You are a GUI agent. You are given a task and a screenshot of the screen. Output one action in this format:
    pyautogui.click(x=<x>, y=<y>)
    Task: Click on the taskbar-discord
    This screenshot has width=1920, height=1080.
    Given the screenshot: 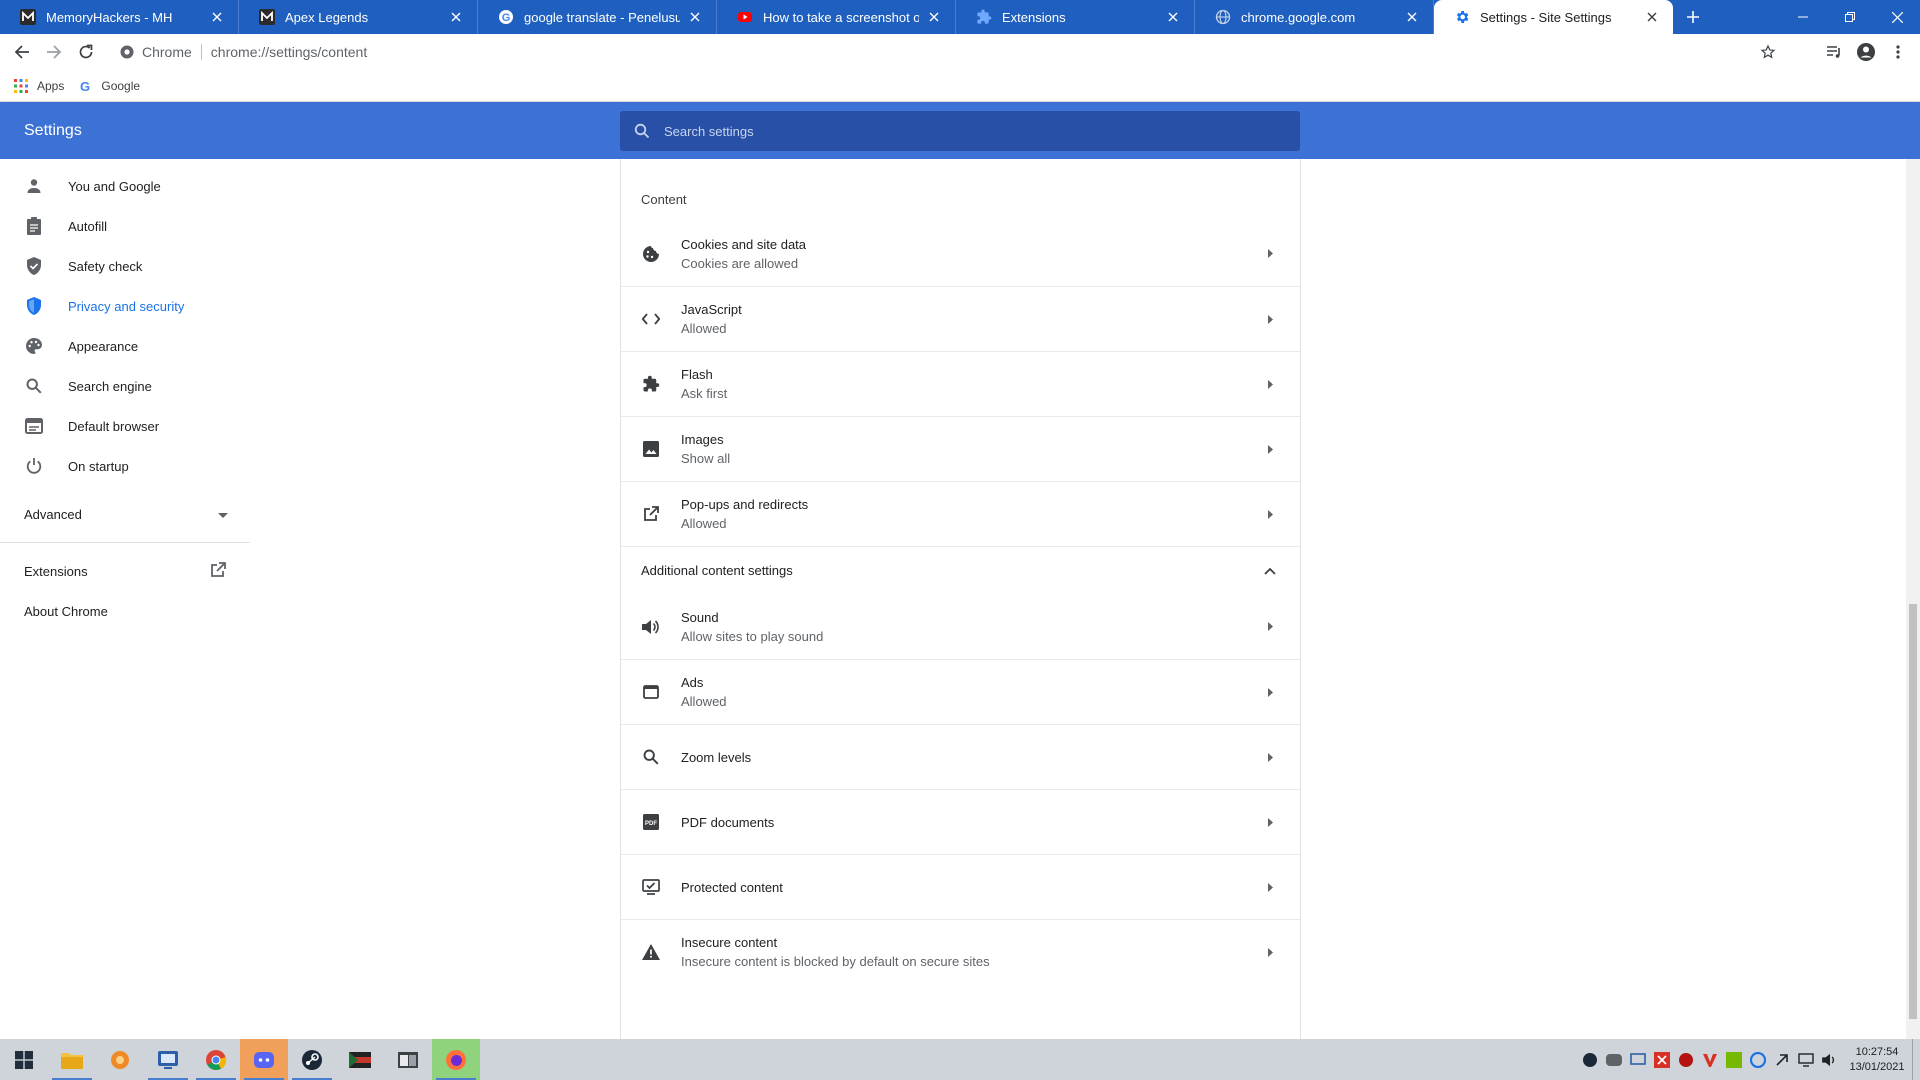 What is the action you would take?
    pyautogui.click(x=264, y=1059)
    